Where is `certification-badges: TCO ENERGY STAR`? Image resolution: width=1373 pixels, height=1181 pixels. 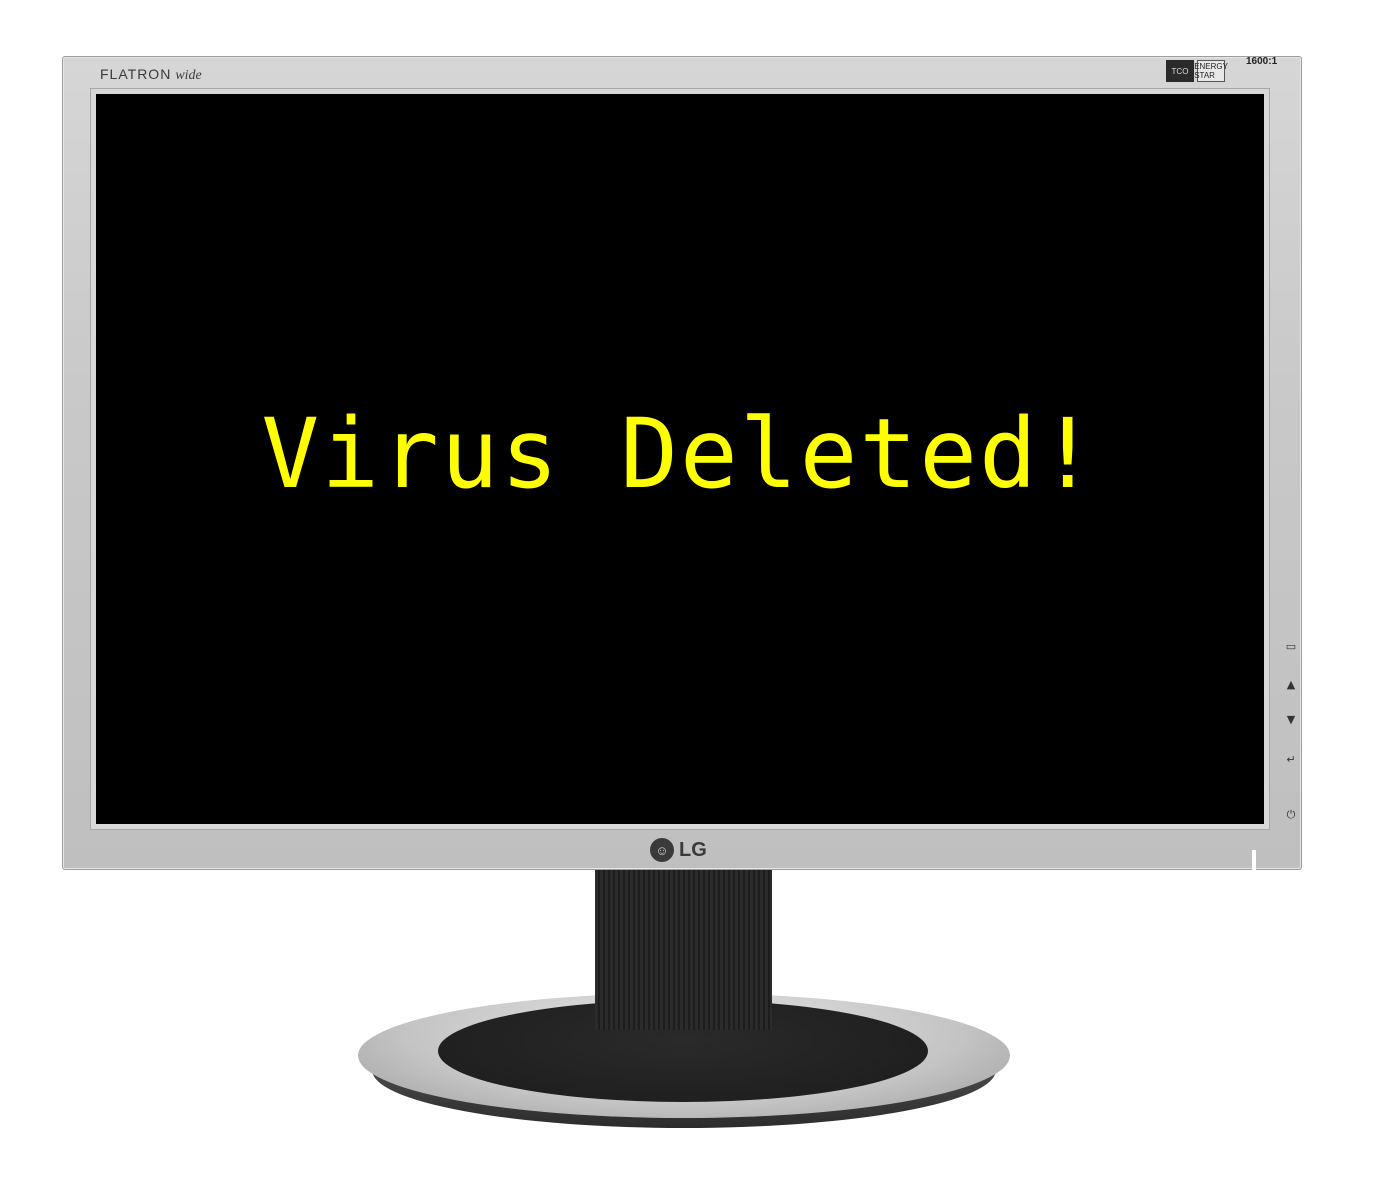 certification-badges: TCO ENERGY STAR is located at coordinates (1197, 71).